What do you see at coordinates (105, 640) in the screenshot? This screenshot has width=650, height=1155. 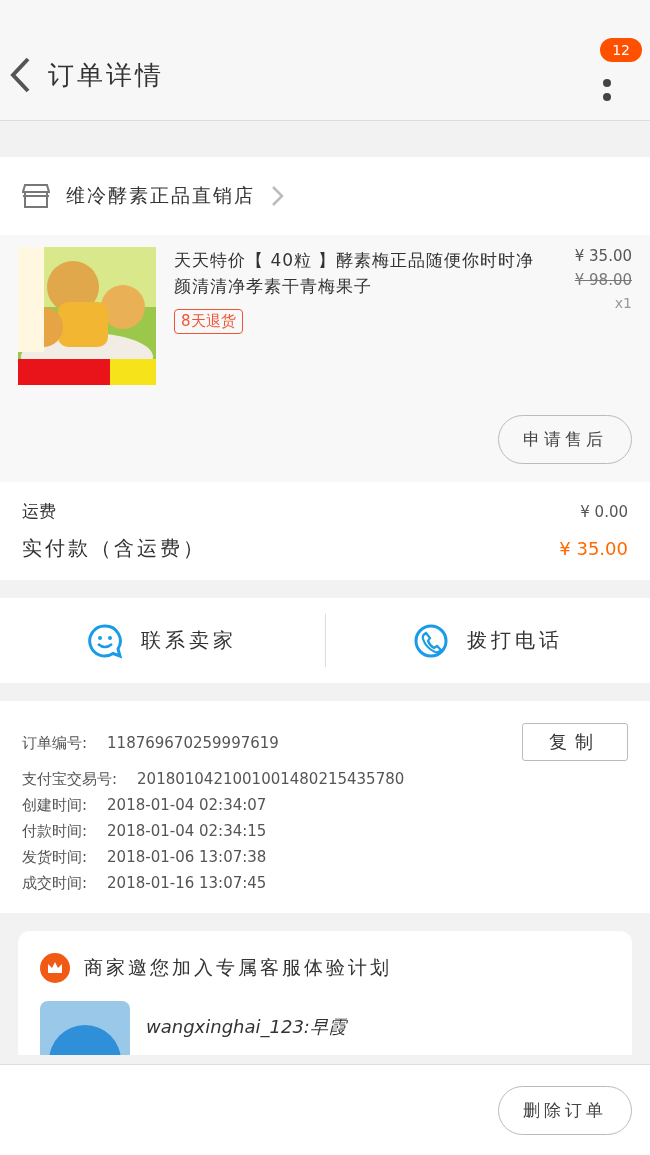 I see `chat-icon` at bounding box center [105, 640].